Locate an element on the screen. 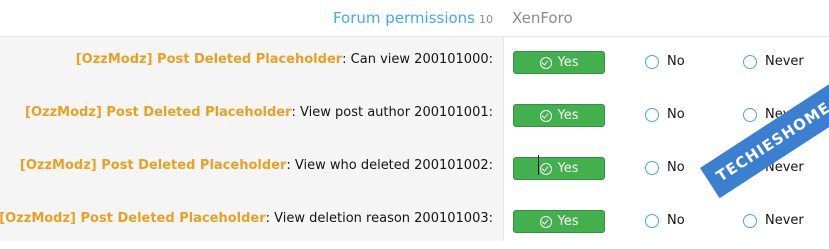 The width and height of the screenshot is (829, 249). permissions-header: Forum permissions 10 XenForo is located at coordinates (414, 18).